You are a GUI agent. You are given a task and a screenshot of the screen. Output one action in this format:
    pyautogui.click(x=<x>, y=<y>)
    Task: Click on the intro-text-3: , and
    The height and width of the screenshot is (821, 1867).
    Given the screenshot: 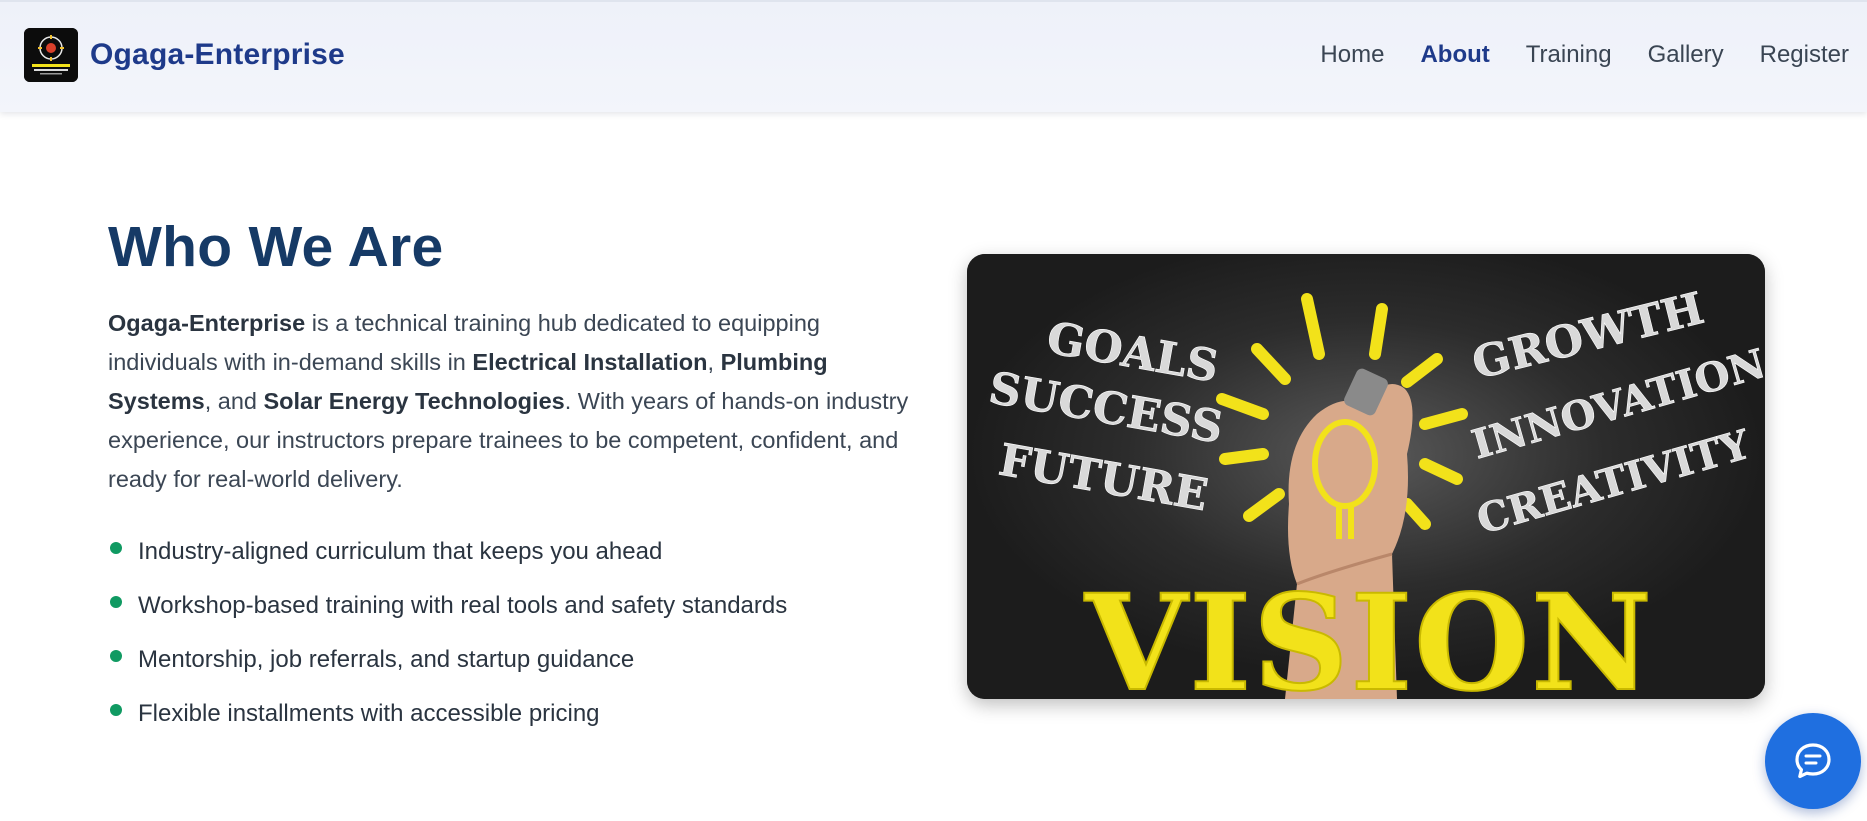 What is the action you would take?
    pyautogui.click(x=234, y=401)
    